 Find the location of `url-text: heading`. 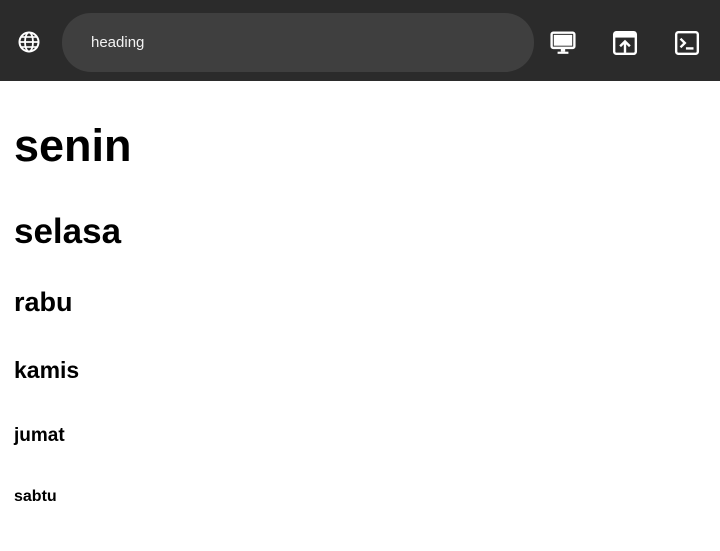

url-text: heading is located at coordinates (117, 42).